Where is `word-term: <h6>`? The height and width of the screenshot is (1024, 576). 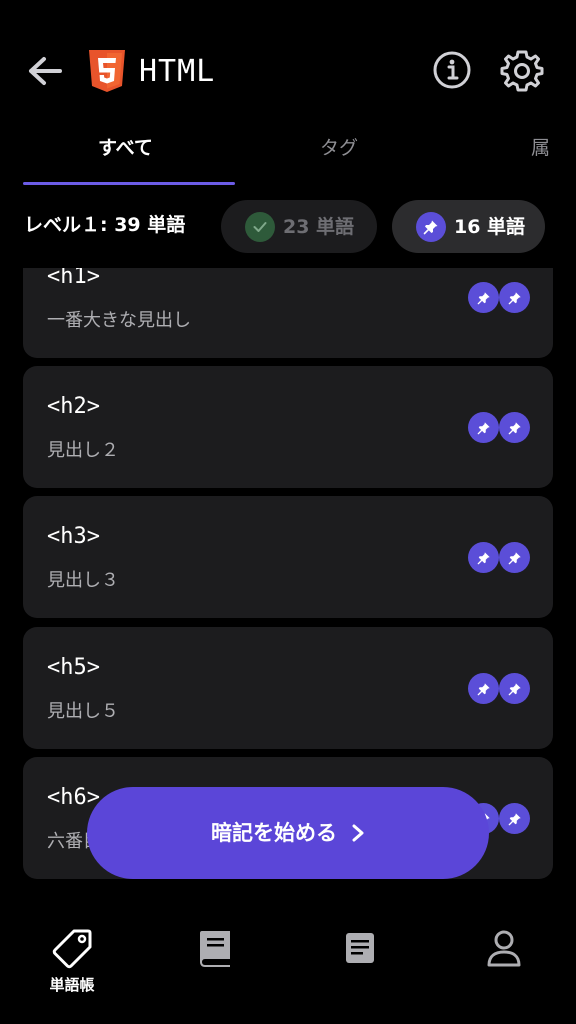 word-term: <h6> is located at coordinates (73, 797).